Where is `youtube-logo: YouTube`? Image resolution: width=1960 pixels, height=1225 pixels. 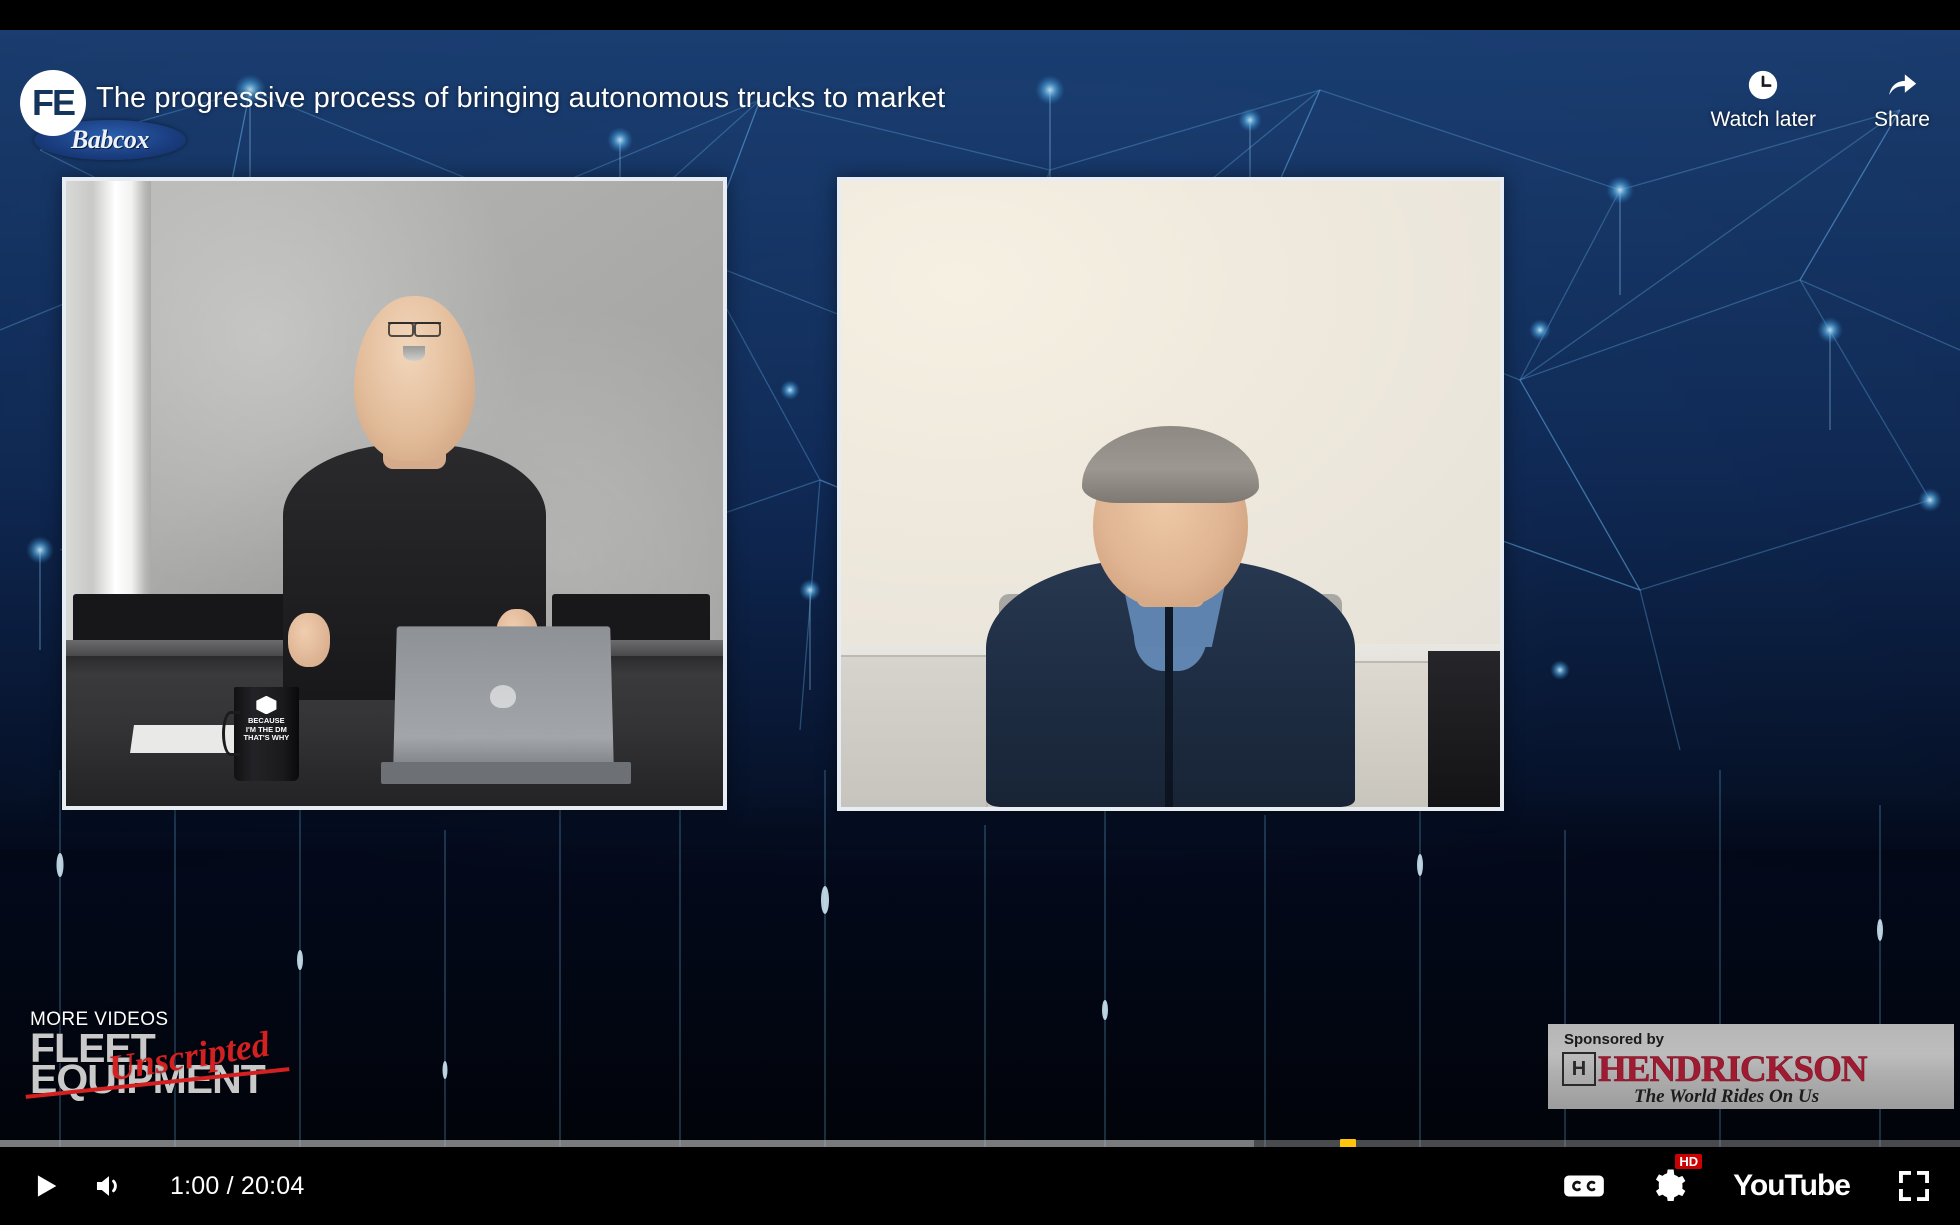 youtube-logo: YouTube is located at coordinates (1792, 1185).